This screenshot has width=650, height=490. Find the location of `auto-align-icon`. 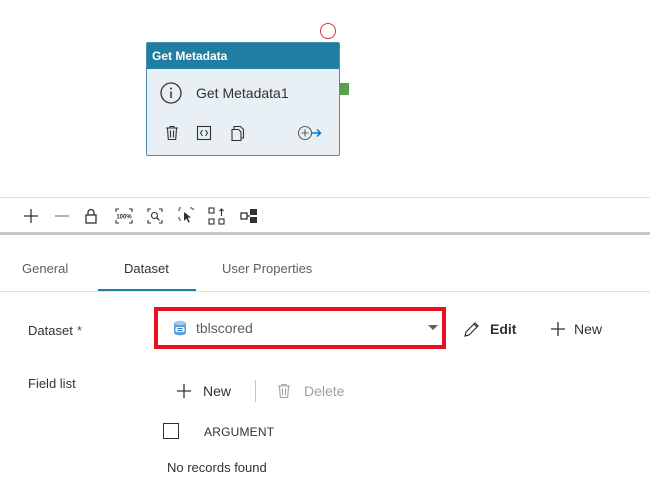

auto-align-icon is located at coordinates (217, 216).